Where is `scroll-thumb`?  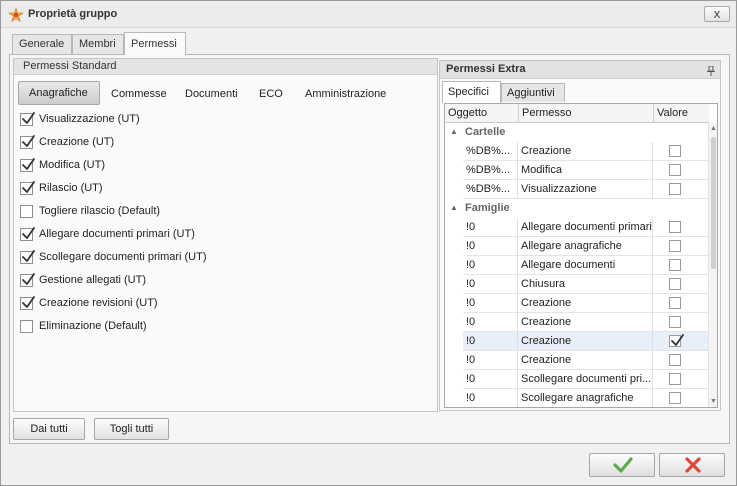 scroll-thumb is located at coordinates (713, 203).